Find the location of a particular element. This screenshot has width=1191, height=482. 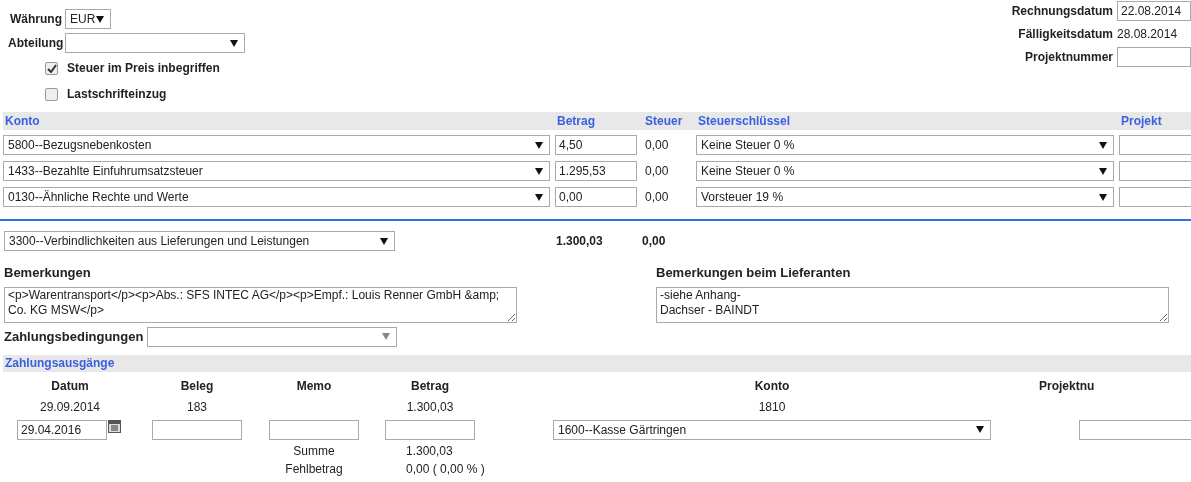

summary-value: 1.300,03 is located at coordinates (429, 450).